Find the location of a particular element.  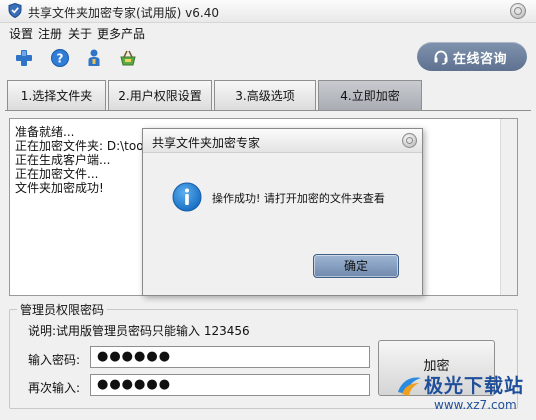

menu-settings: 设置 is located at coordinates (21, 33).